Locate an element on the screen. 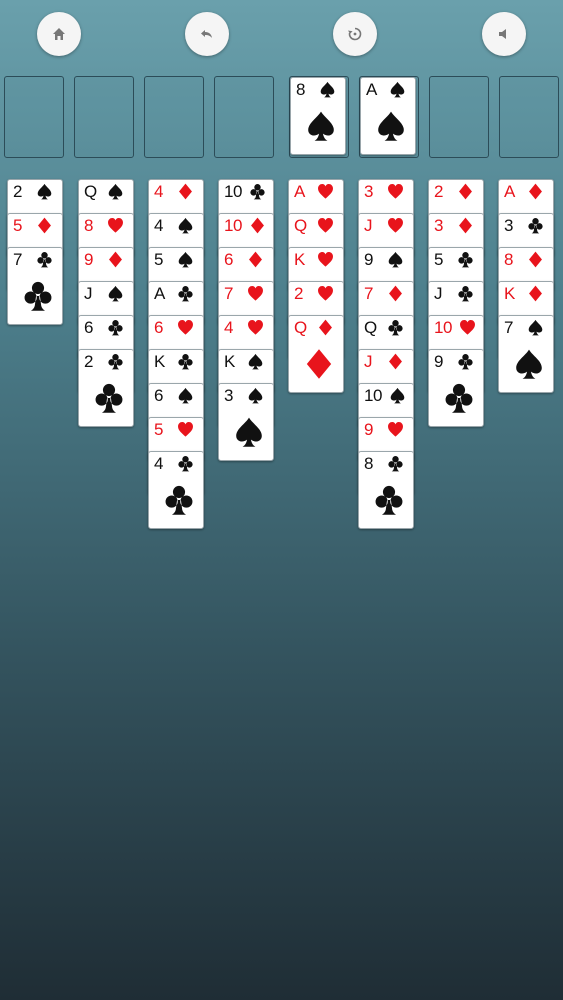 The image size is (563, 1000). playing-card: 3 is located at coordinates (246, 422).